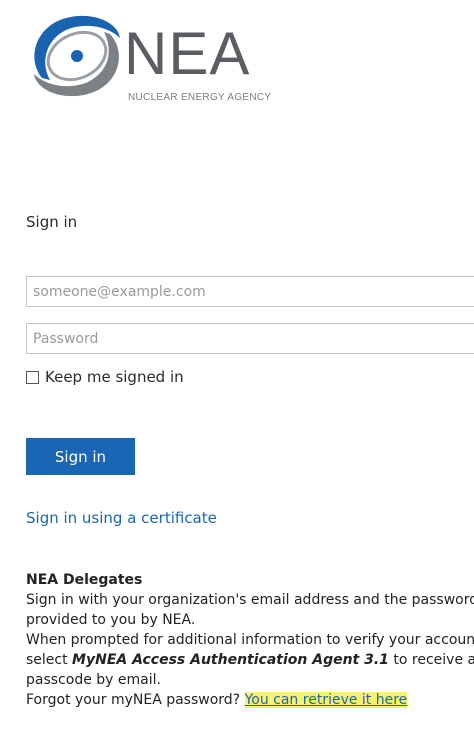  I want to click on page-title: Sign in, so click(52, 222).